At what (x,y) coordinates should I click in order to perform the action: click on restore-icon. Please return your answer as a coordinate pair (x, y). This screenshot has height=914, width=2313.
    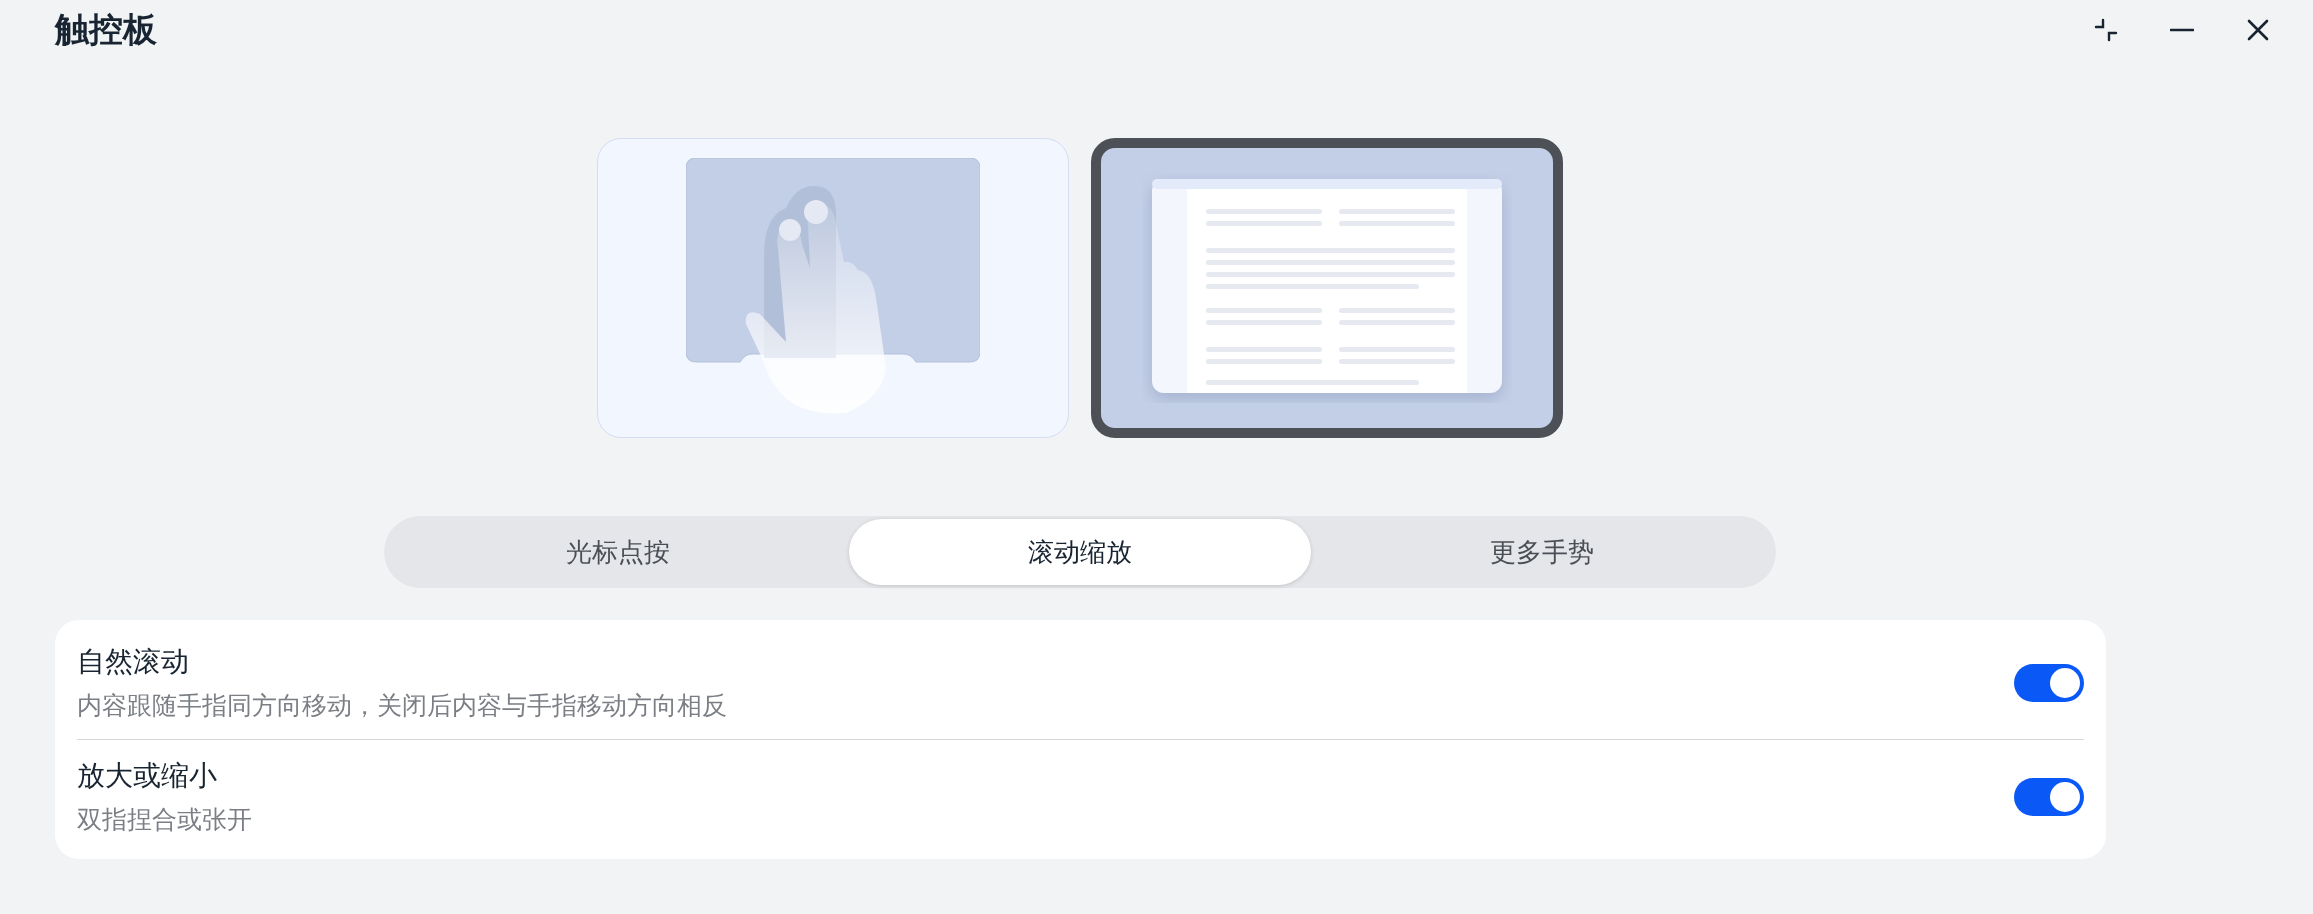
    Looking at the image, I should click on (2106, 30).